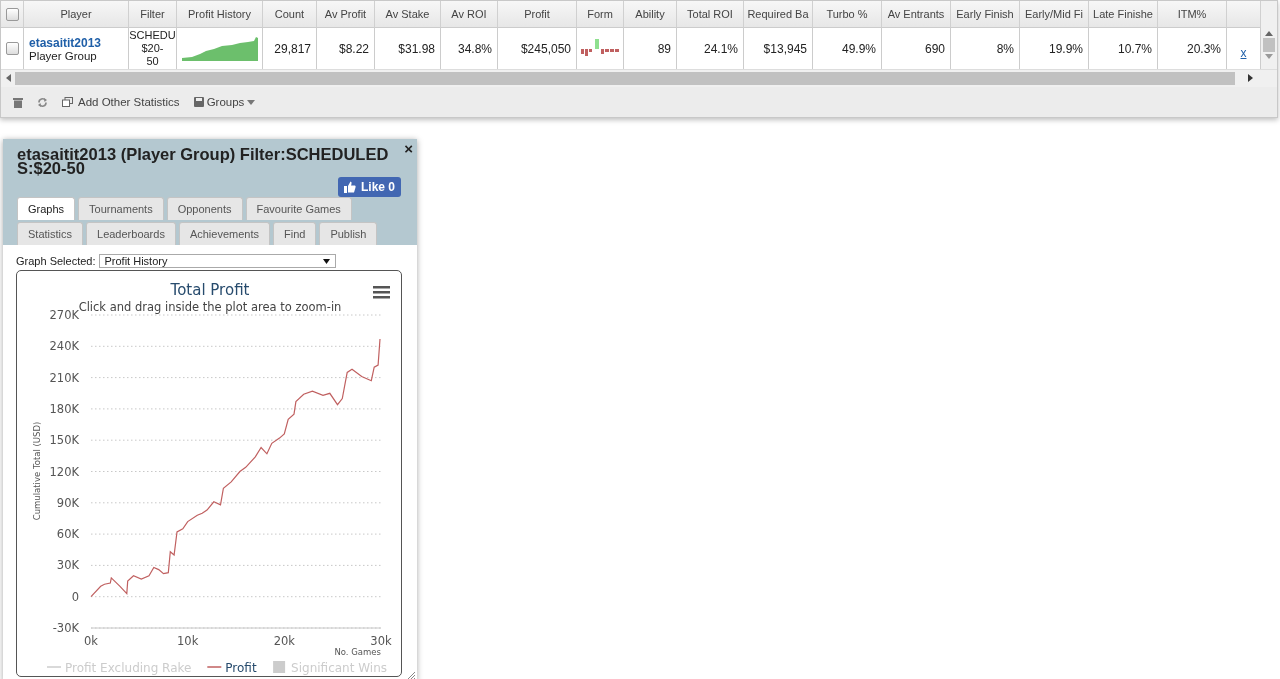 This screenshot has height=679, width=1280. Describe the element at coordinates (298, 208) in the screenshot. I see `dialog-tab: Favourite Games` at that location.